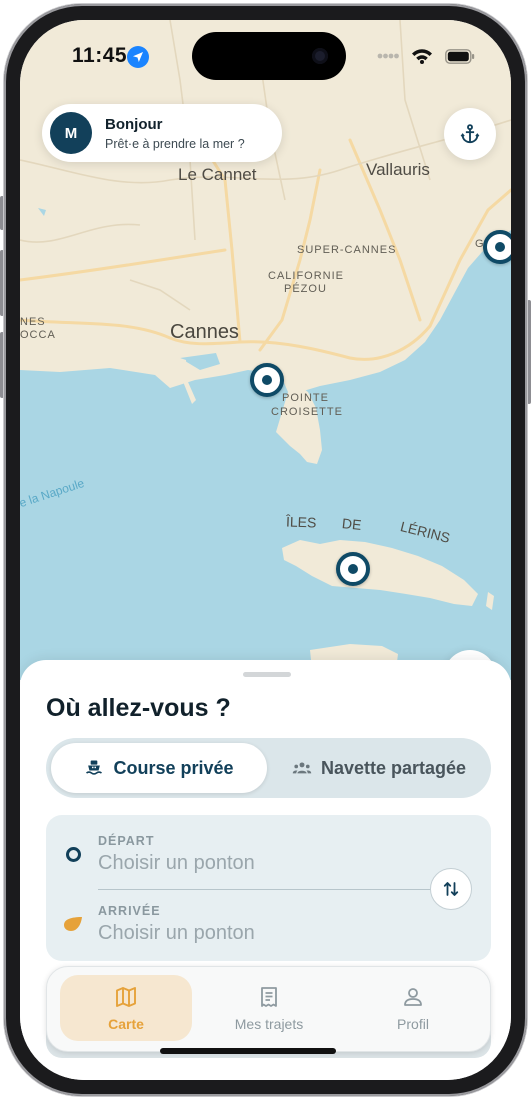 The image size is (531, 1100). I want to click on segment-private-ride: Course privée, so click(159, 768).